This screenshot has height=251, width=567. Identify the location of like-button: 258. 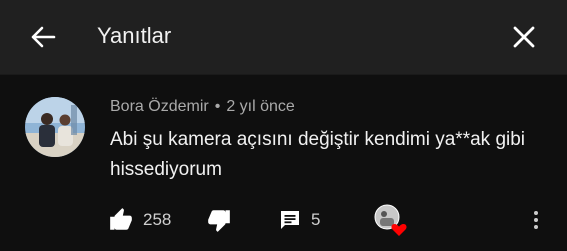
(139, 220).